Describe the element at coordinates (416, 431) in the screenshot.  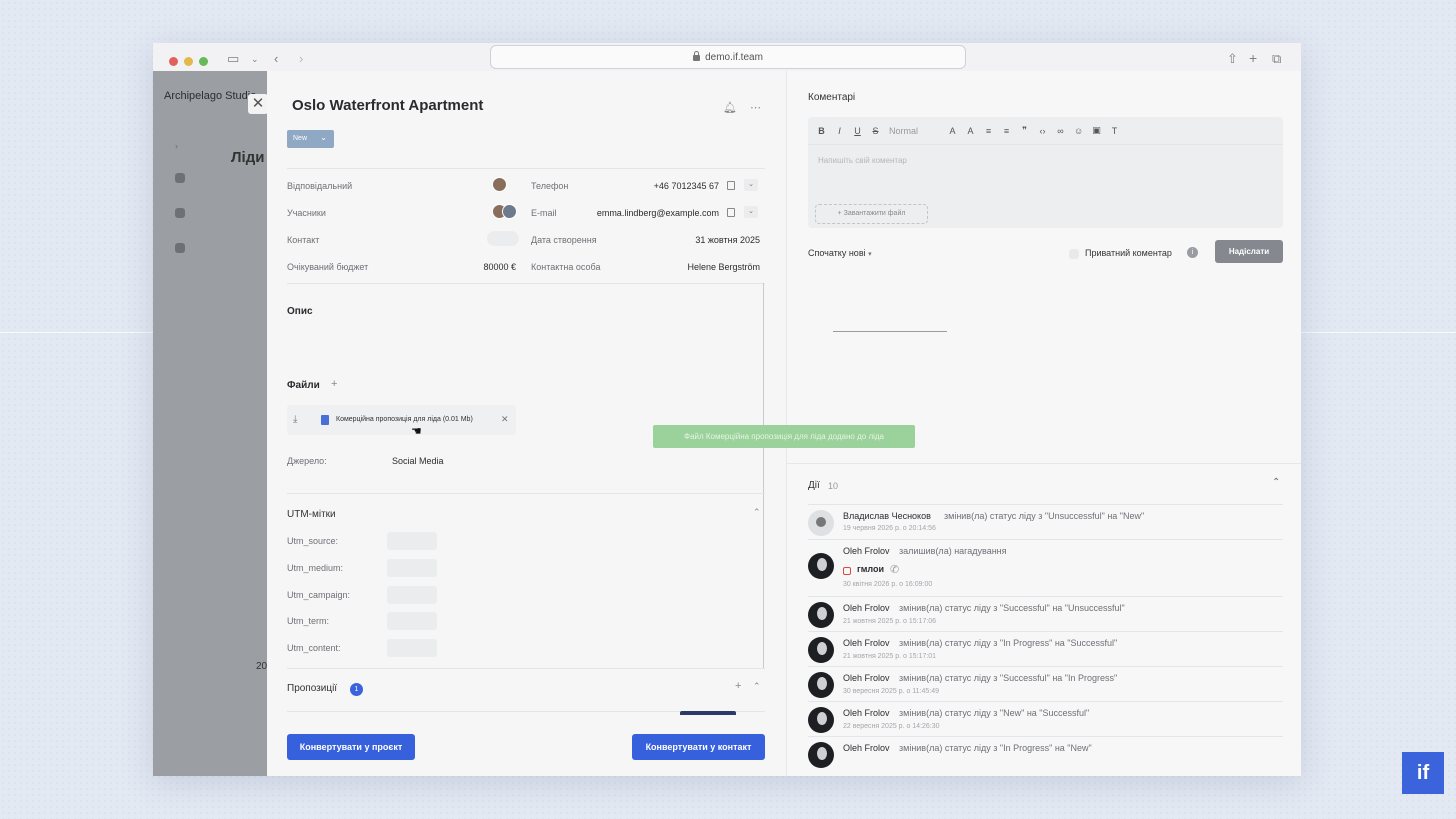
I see `mouse-cursor-icon: ☚` at that location.